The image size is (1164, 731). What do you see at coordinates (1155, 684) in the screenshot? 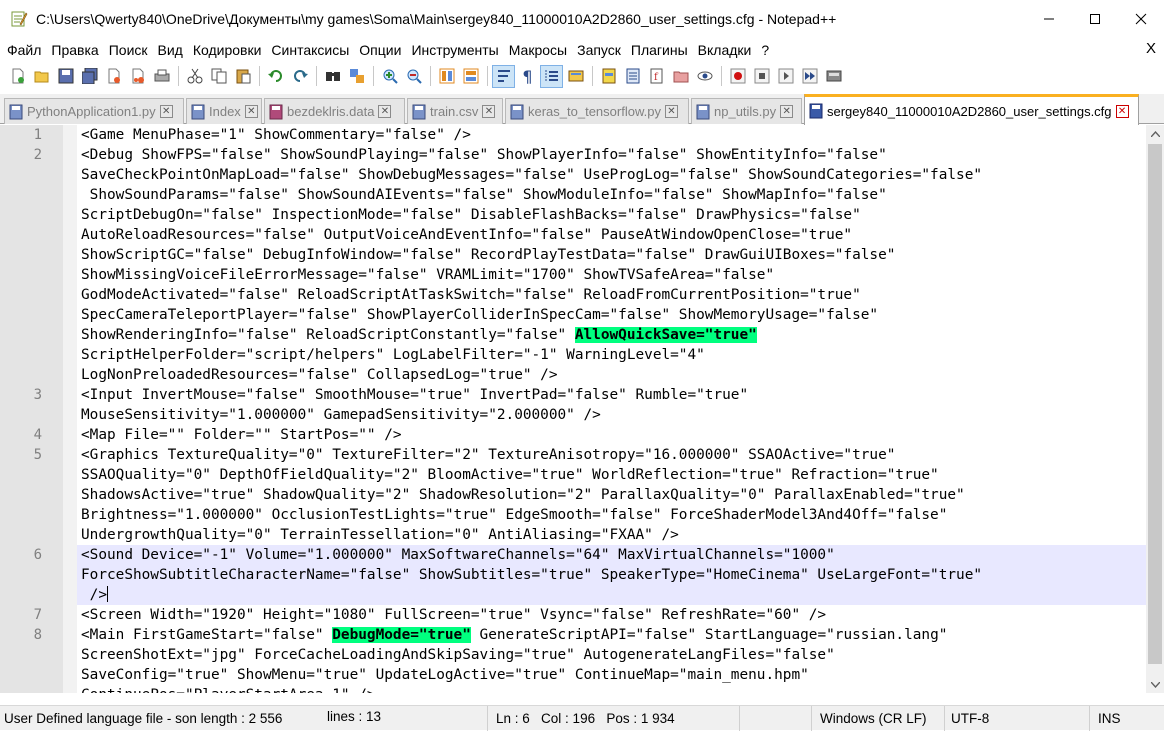
I see `scroll-down-icon` at bounding box center [1155, 684].